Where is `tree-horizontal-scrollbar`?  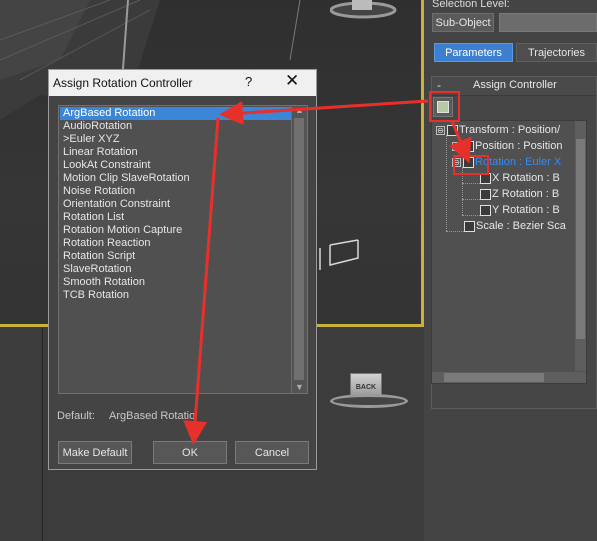
tree-horizontal-scrollbar is located at coordinates (509, 377).